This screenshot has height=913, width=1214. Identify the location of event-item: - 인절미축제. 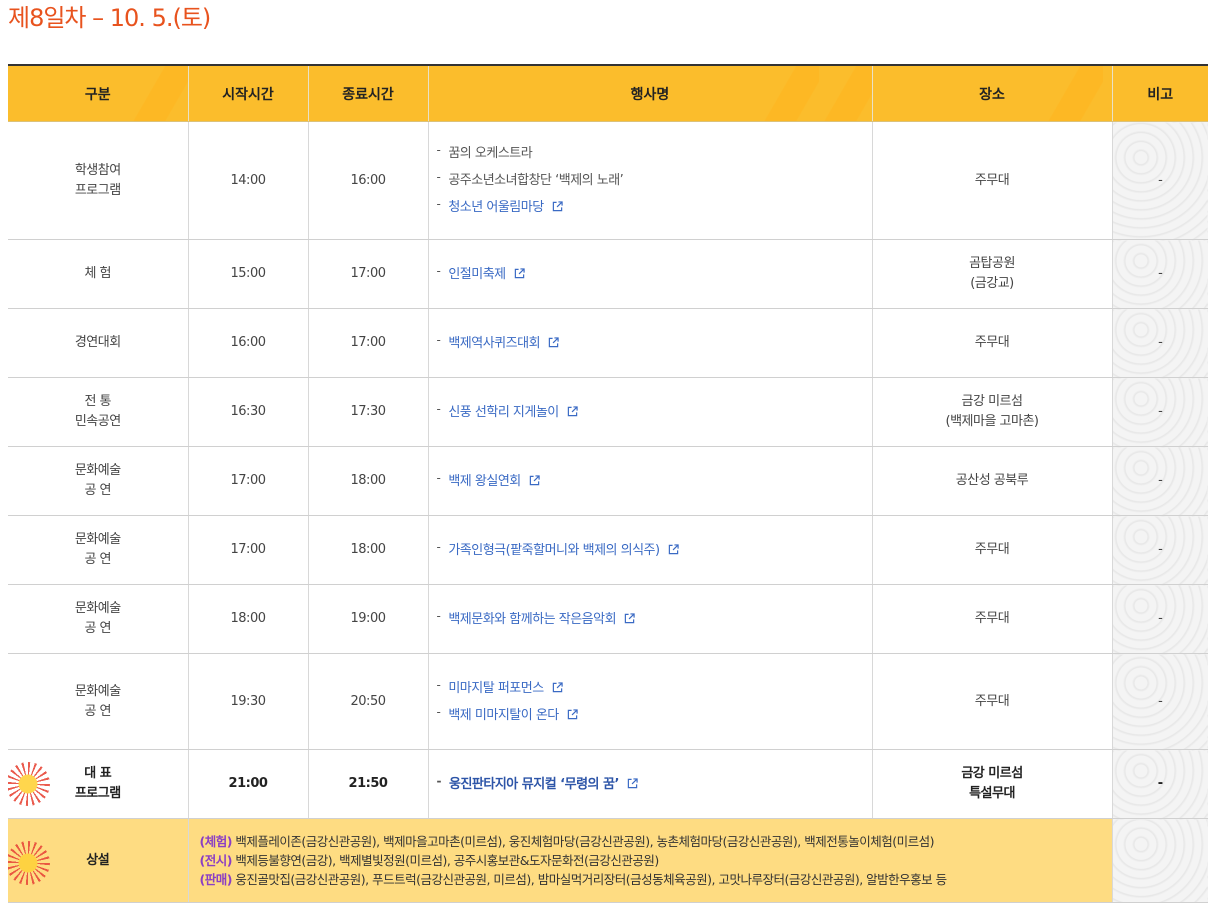
(654, 274).